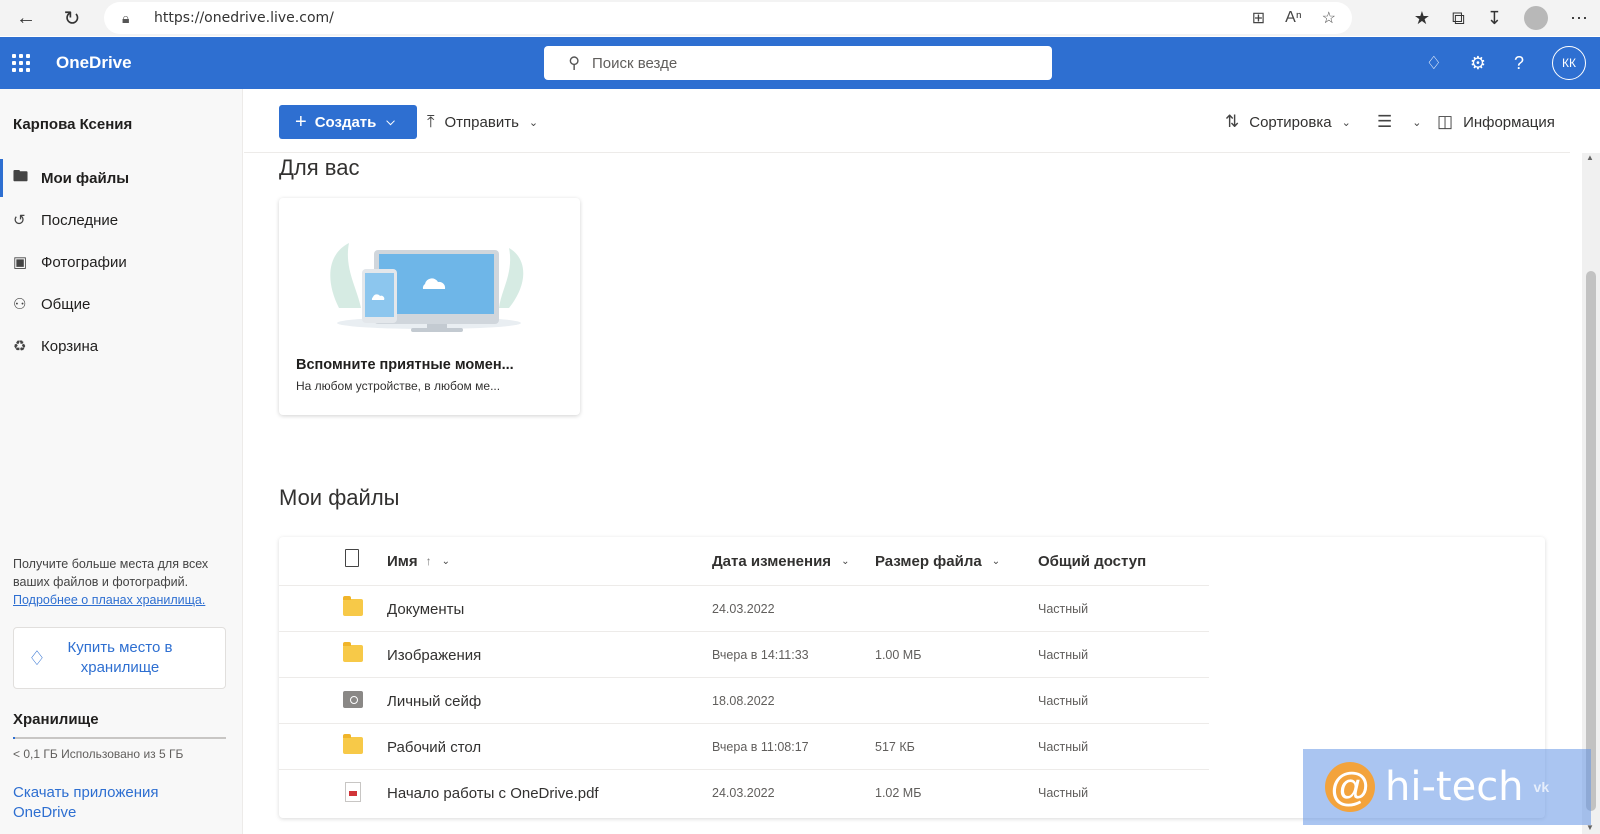 The image size is (1600, 834). Describe the element at coordinates (72, 18) in the screenshot. I see `refresh-icon: ↻` at that location.